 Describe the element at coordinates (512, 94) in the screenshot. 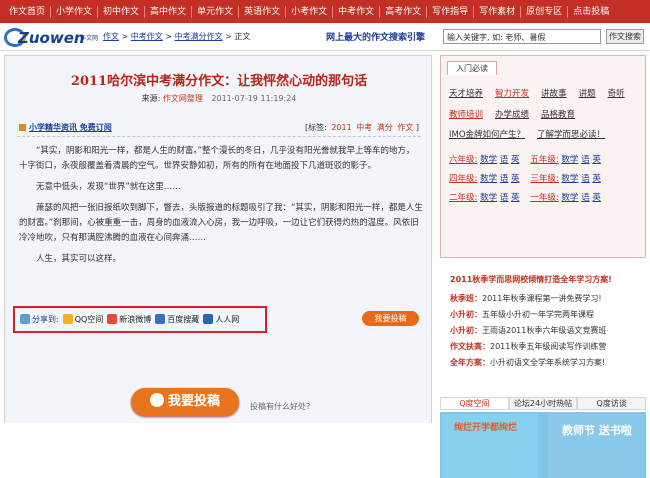

I see `link: 智力开发` at that location.